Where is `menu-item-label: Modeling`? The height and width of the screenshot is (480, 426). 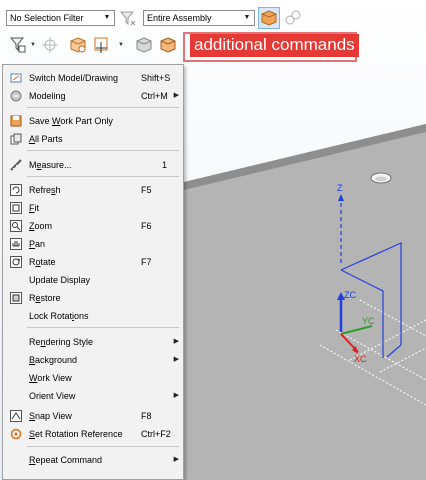 menu-item-label: Modeling is located at coordinates (47, 96).